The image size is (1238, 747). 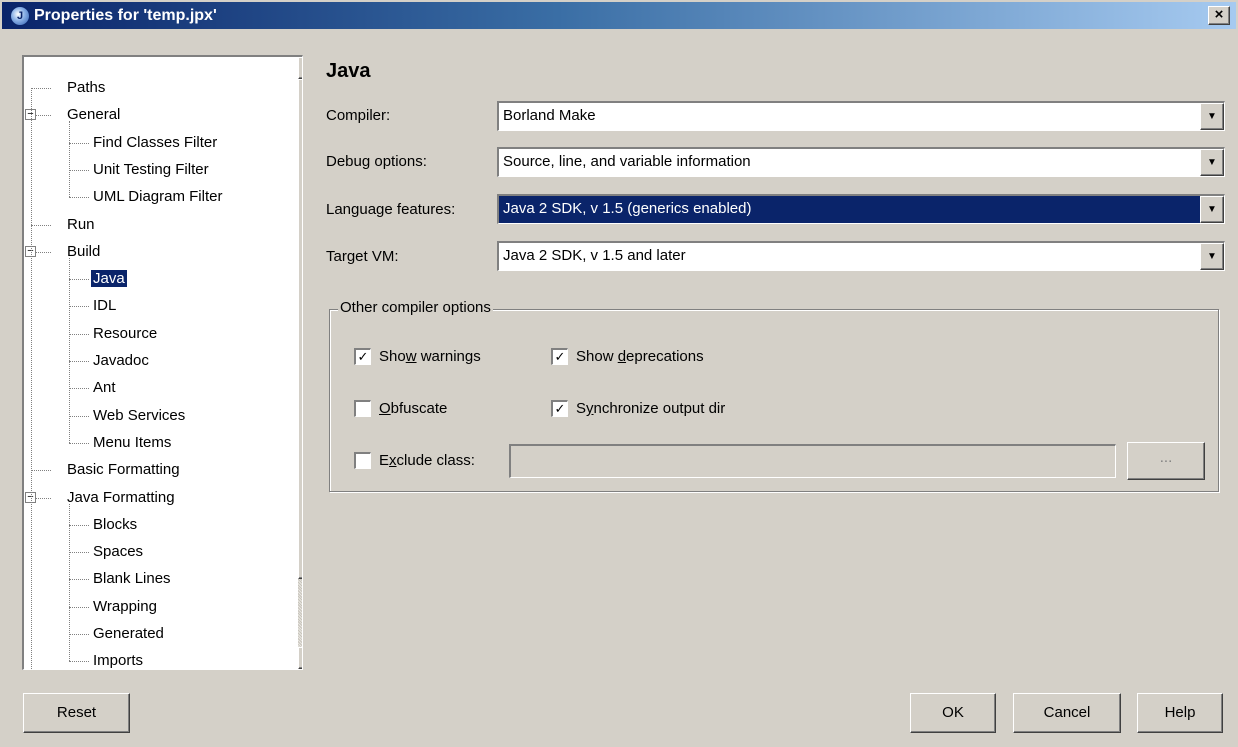 I want to click on tree-item: Menu Items, so click(x=132, y=443).